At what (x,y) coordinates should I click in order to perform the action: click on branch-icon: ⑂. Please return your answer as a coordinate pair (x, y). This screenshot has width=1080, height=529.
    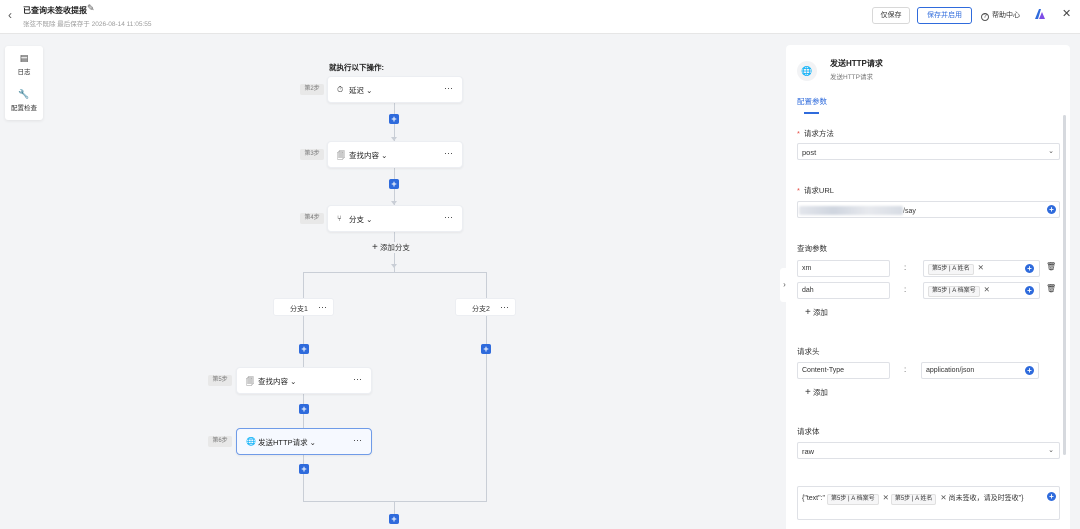
    Looking at the image, I should click on (339, 218).